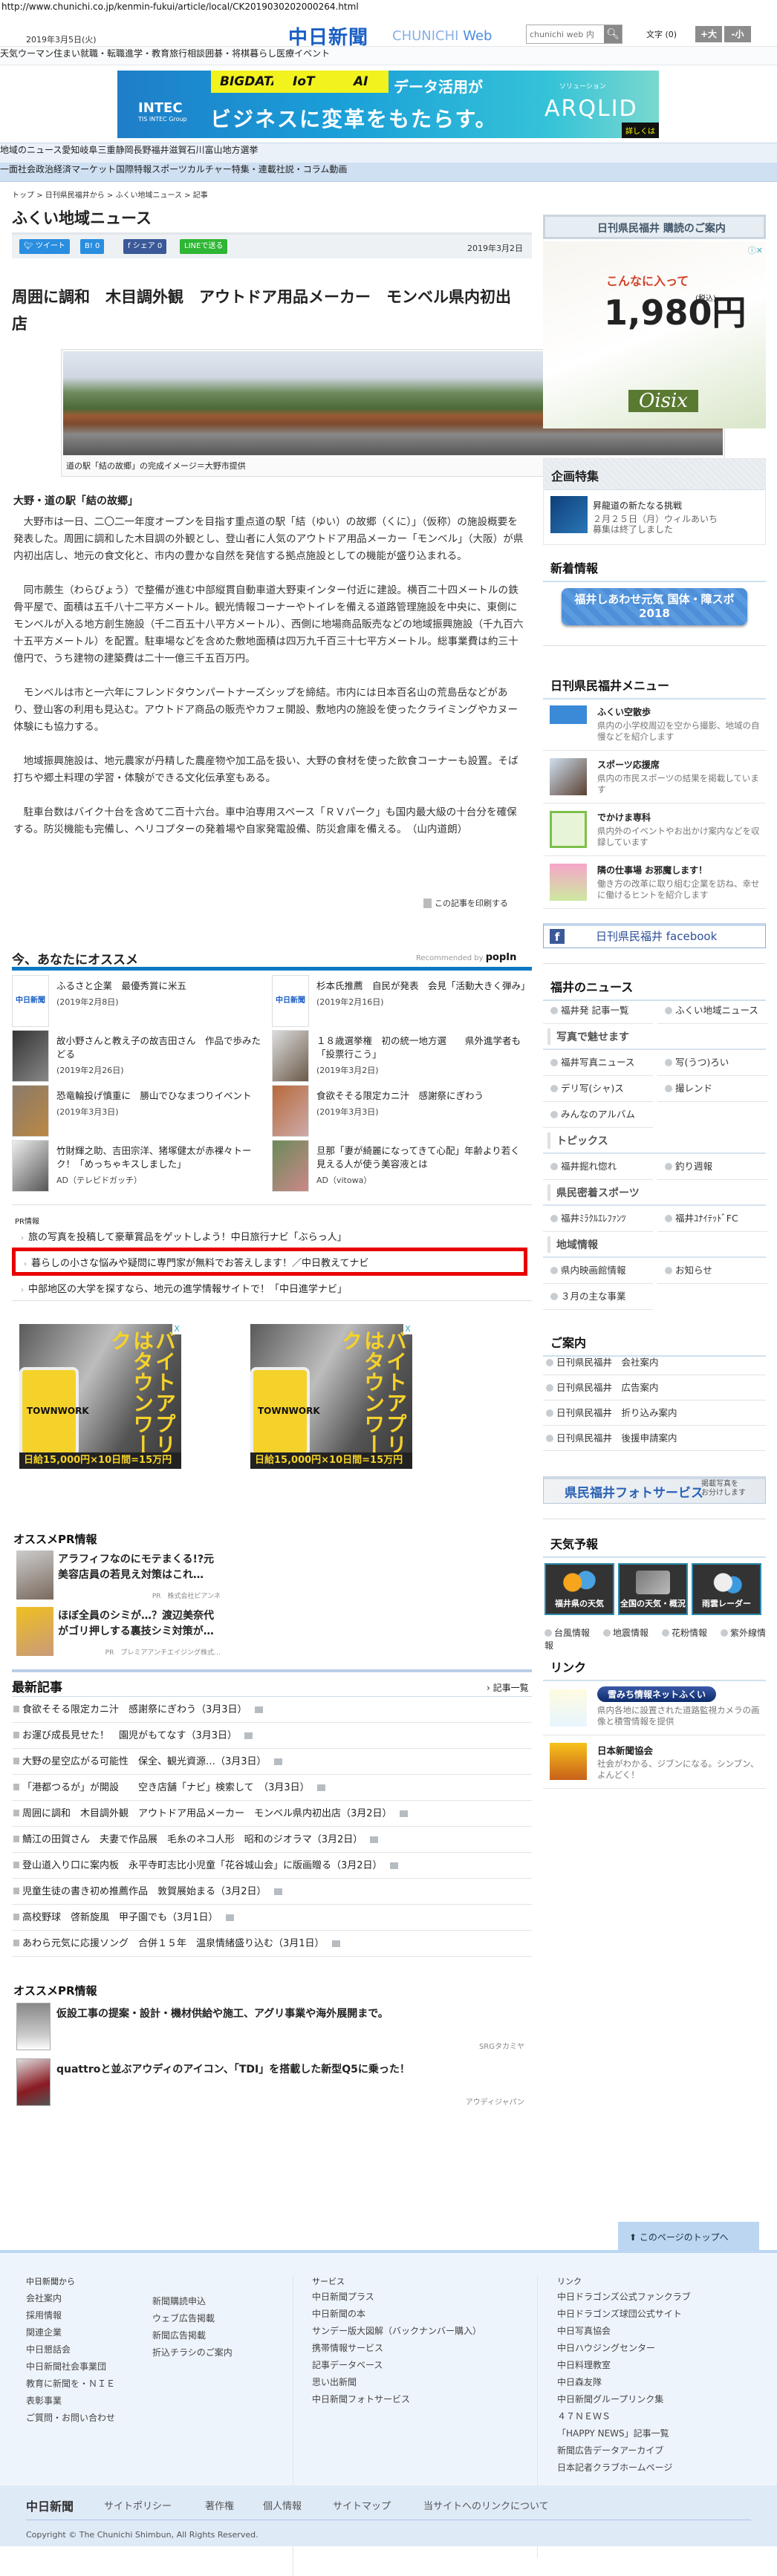 The width and height of the screenshot is (777, 2576). What do you see at coordinates (66, 53) in the screenshot?
I see `top-nav-item: 住まい` at bounding box center [66, 53].